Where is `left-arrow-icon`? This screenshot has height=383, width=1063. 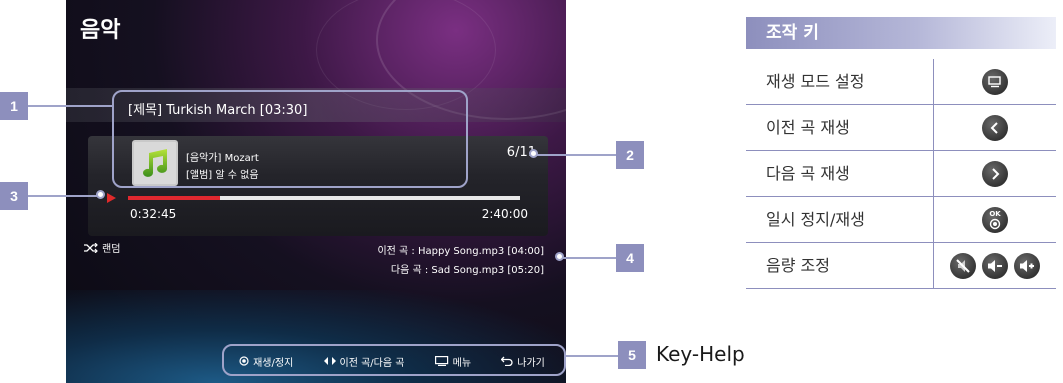
left-arrow-icon is located at coordinates (995, 127).